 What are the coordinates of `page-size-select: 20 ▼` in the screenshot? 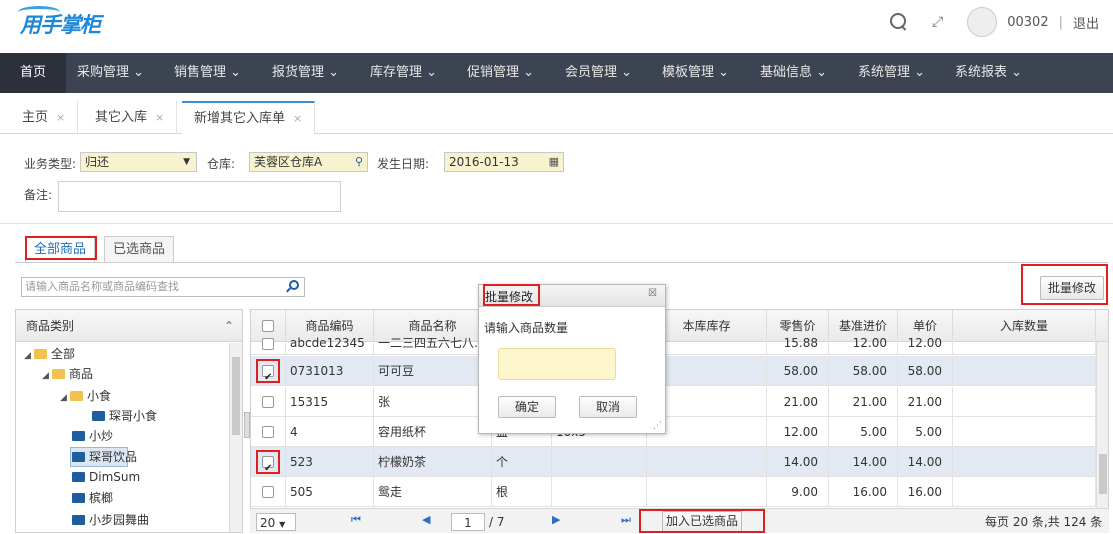 It's located at (276, 522).